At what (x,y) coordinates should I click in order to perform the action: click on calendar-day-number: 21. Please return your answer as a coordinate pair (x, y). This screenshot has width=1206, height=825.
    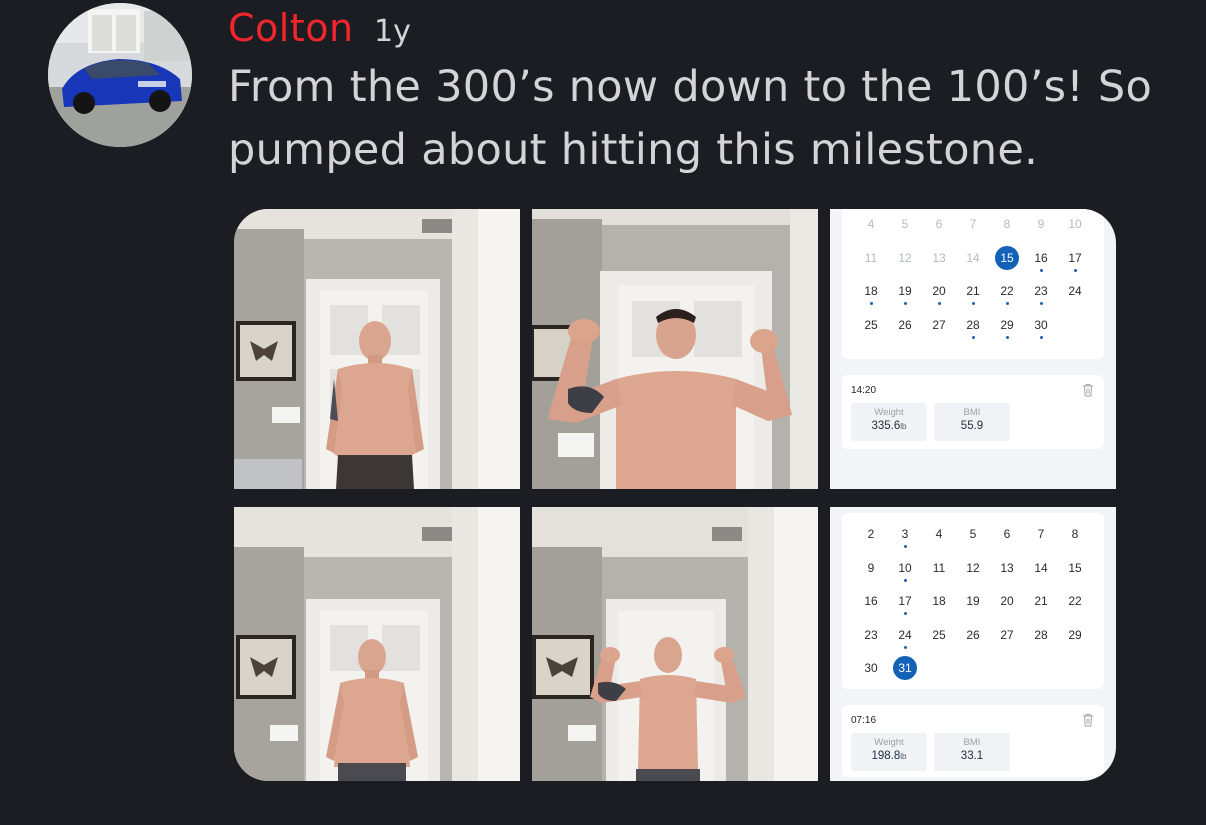
    Looking at the image, I should click on (973, 291).